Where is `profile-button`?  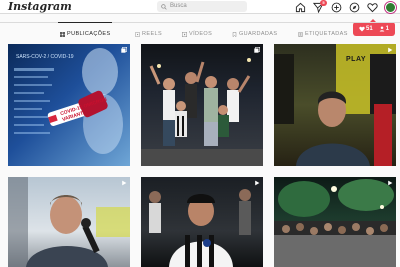 profile-button is located at coordinates (390, 7).